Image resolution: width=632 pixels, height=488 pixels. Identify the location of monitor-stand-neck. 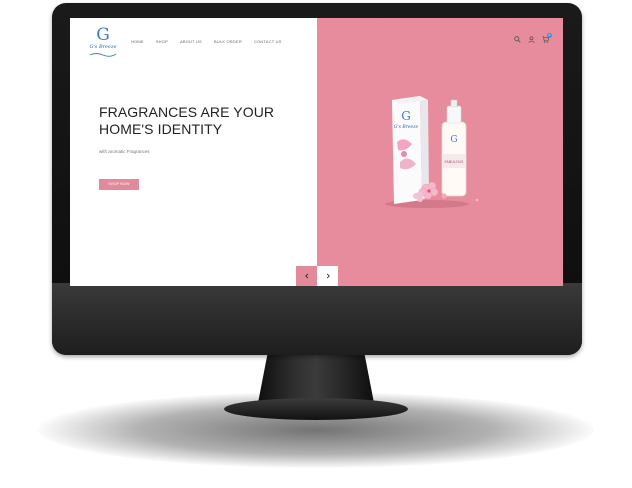
(316, 379).